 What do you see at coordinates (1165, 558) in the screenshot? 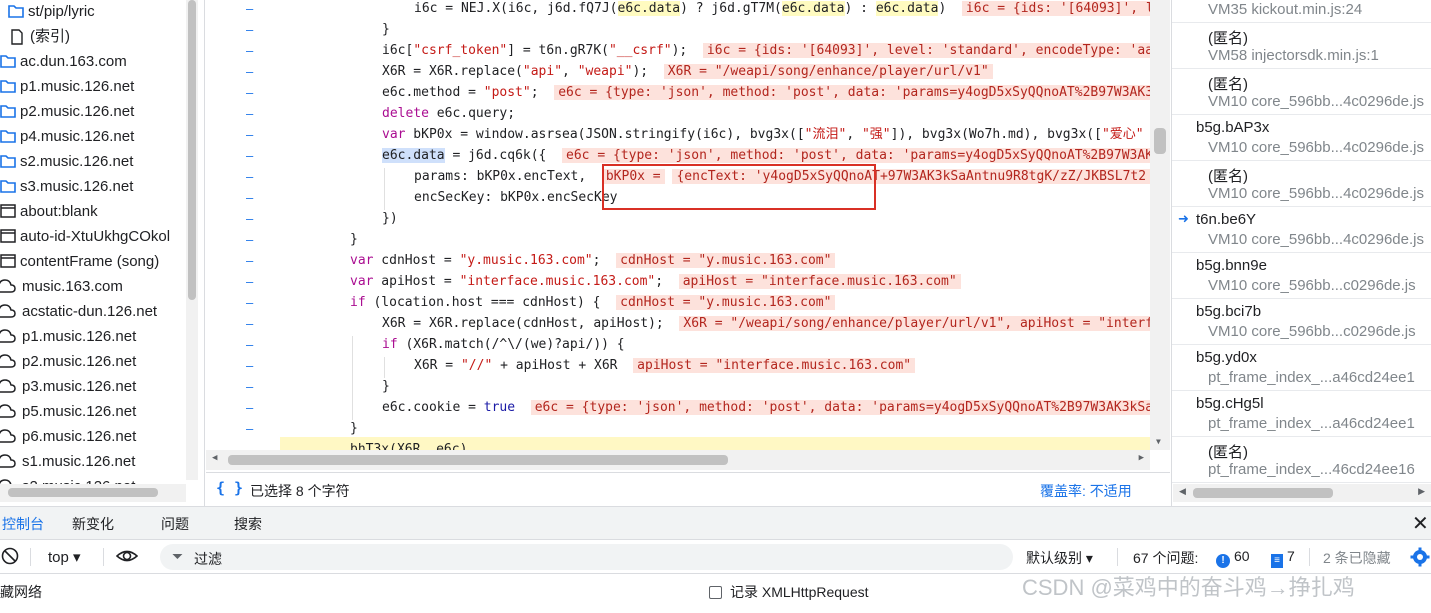
I see `issues-count: 67 个问题:` at bounding box center [1165, 558].